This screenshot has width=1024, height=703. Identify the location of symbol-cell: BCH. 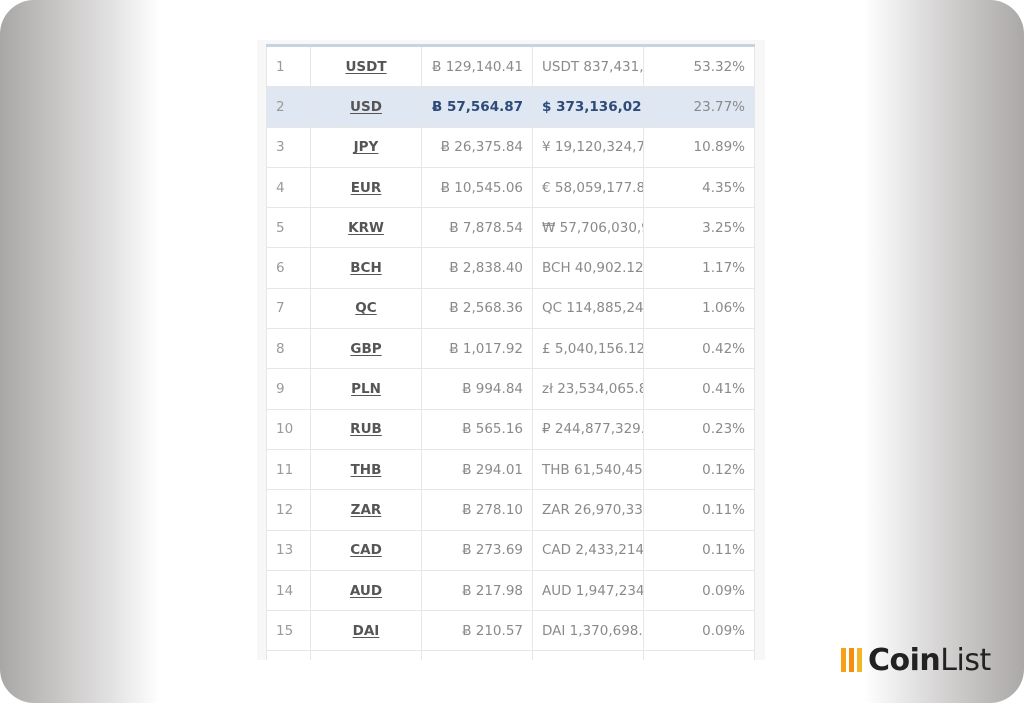
(366, 268).